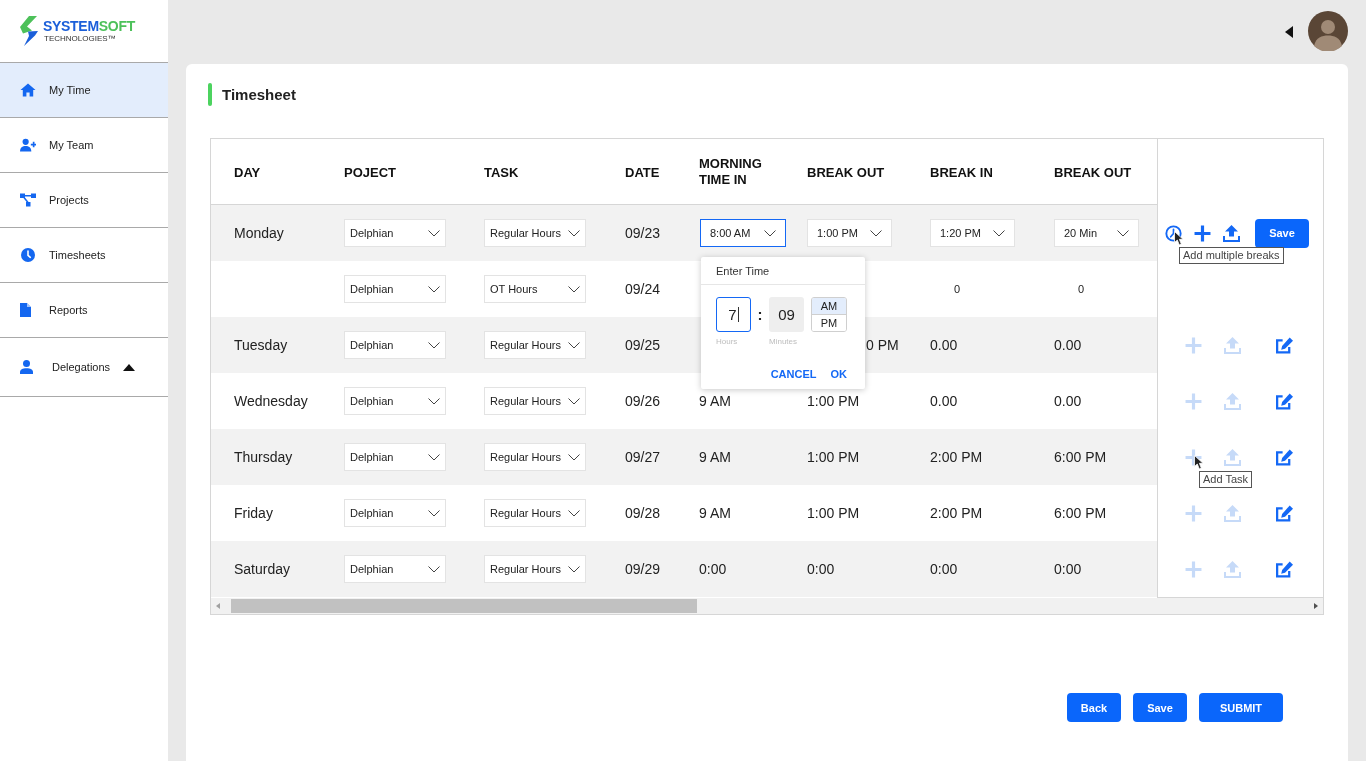  Describe the element at coordinates (1241, 707) in the screenshot. I see `submit-button: SUBMIT` at that location.